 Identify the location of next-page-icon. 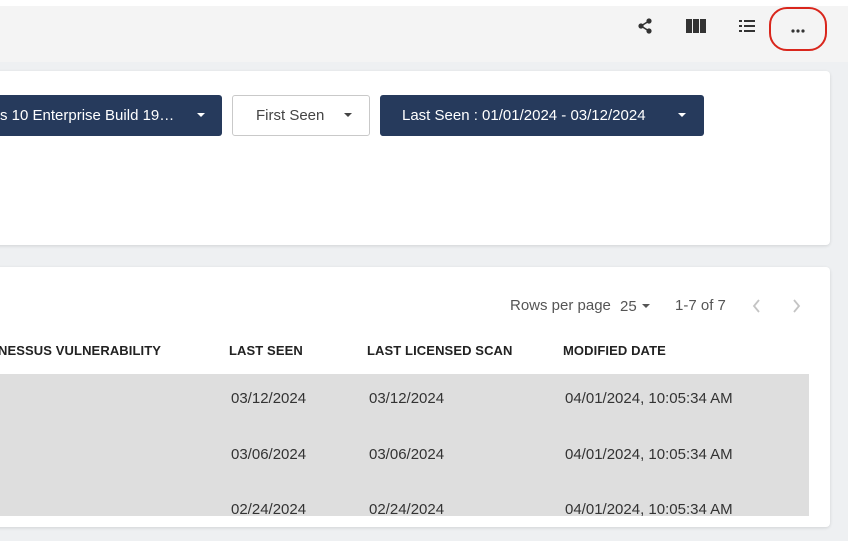
(796, 306).